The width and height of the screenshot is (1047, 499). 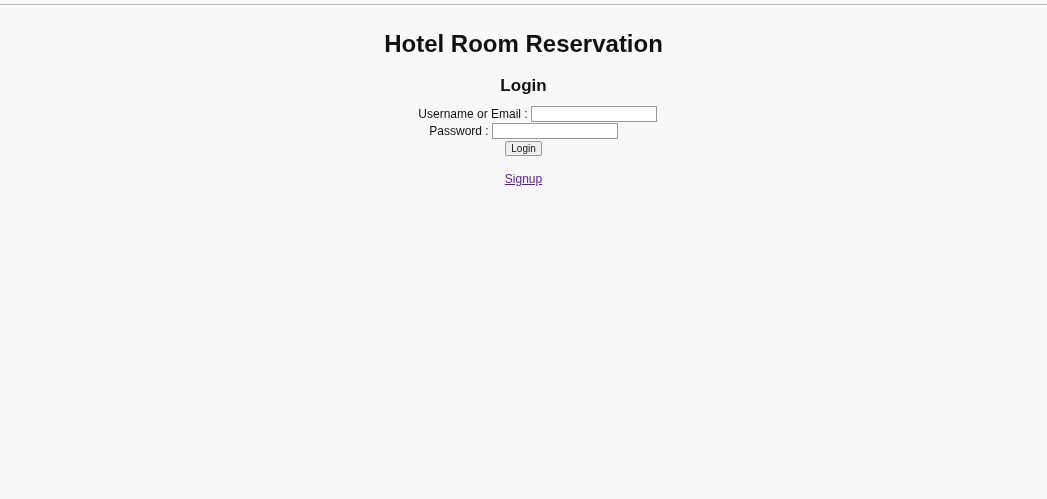 What do you see at coordinates (523, 44) in the screenshot?
I see `page-title: Hotel Room Reservation` at bounding box center [523, 44].